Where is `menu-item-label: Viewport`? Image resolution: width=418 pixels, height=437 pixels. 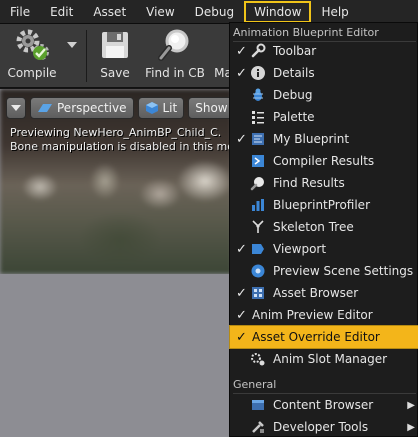 menu-item-label: Viewport is located at coordinates (300, 249).